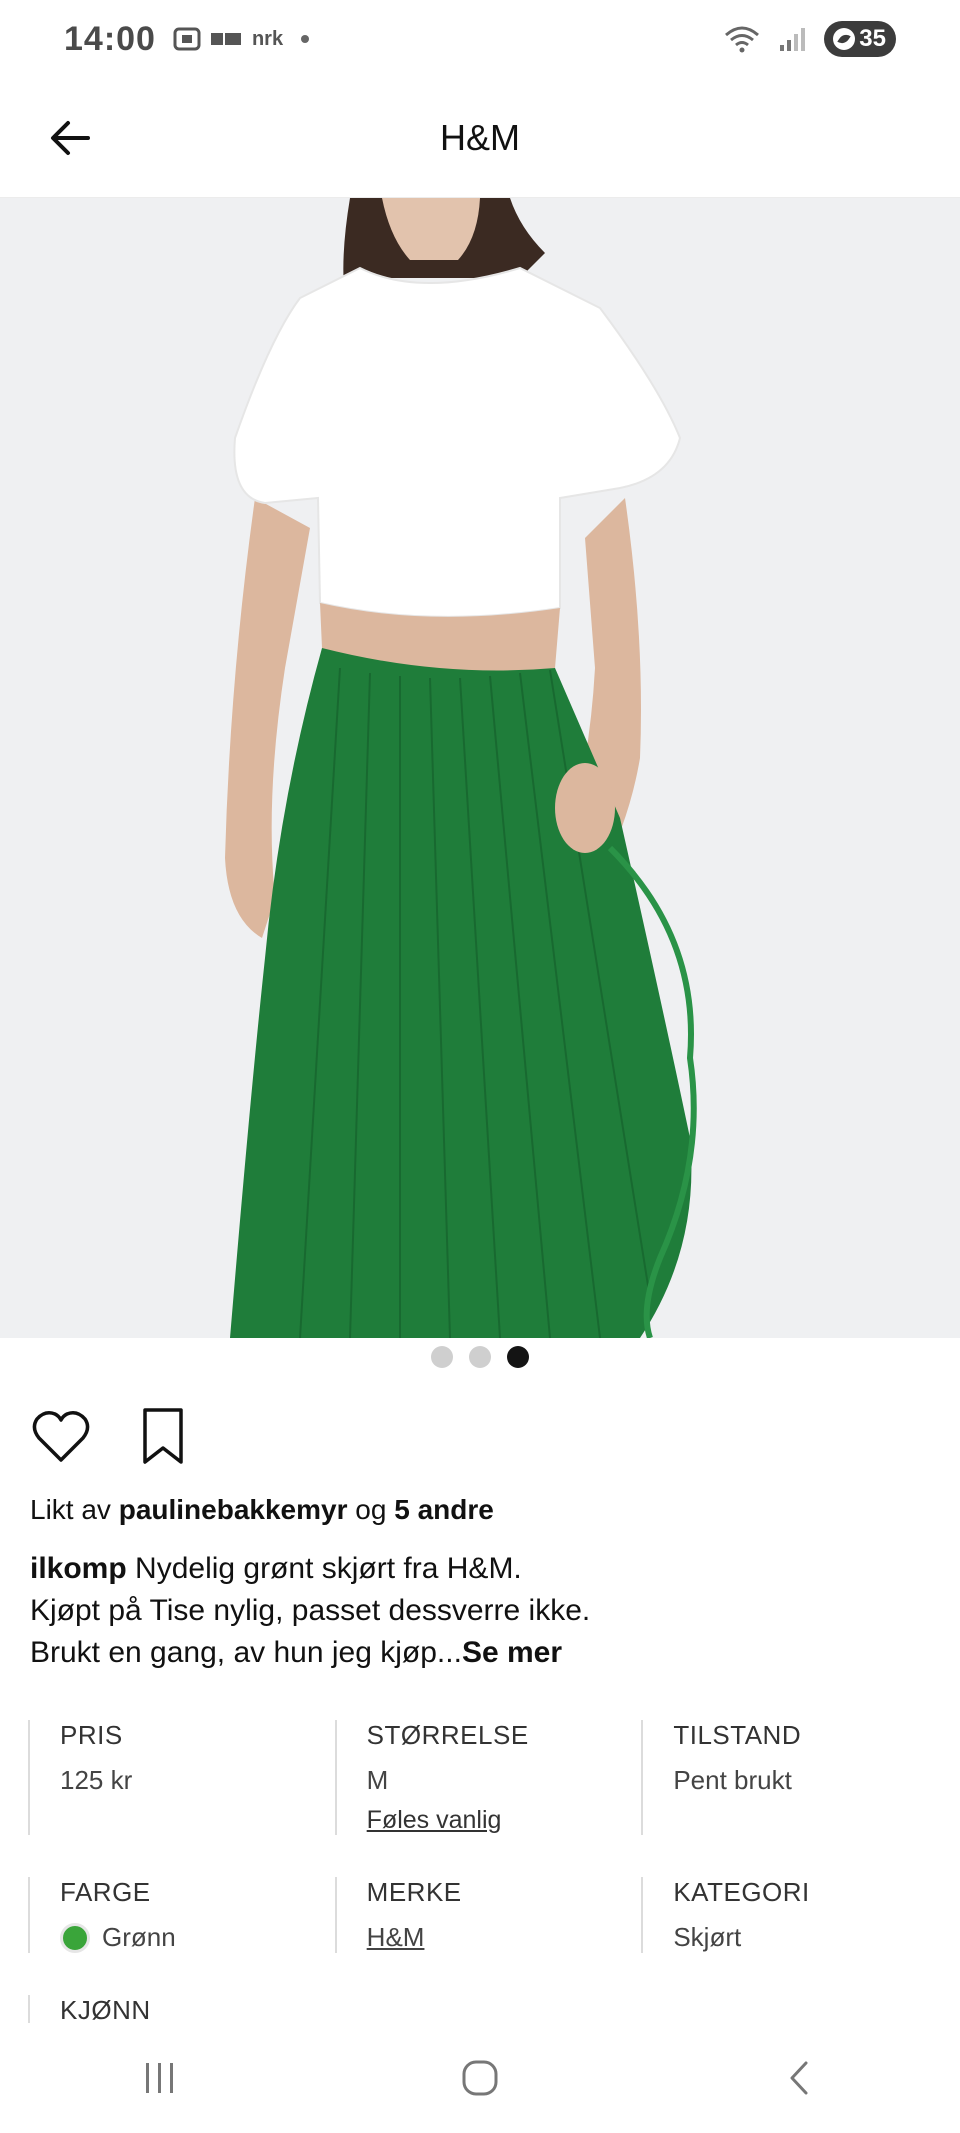 This screenshot has width=960, height=2133. I want to click on carousel-indicator, so click(480, 1357).